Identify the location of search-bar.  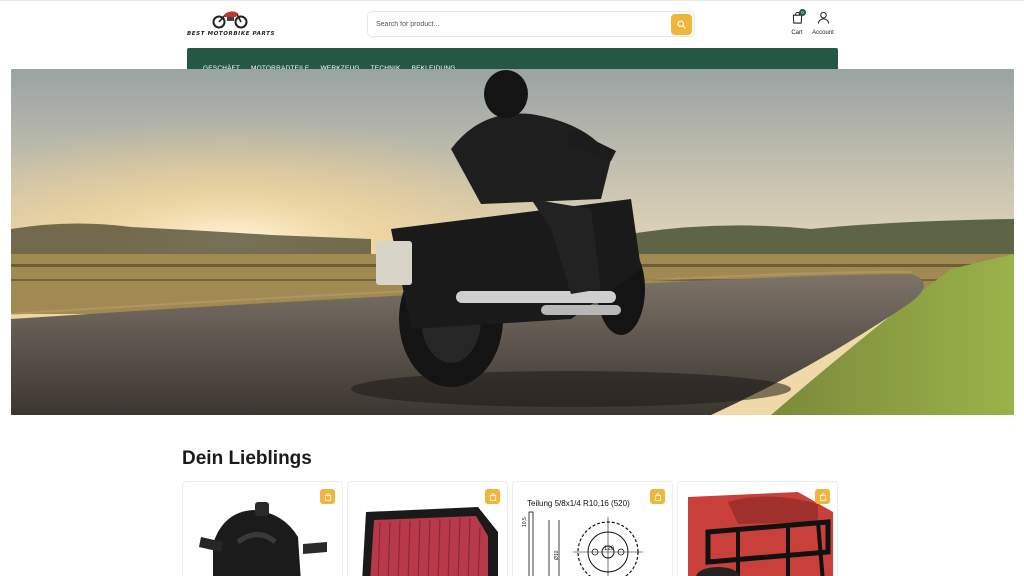
(531, 24).